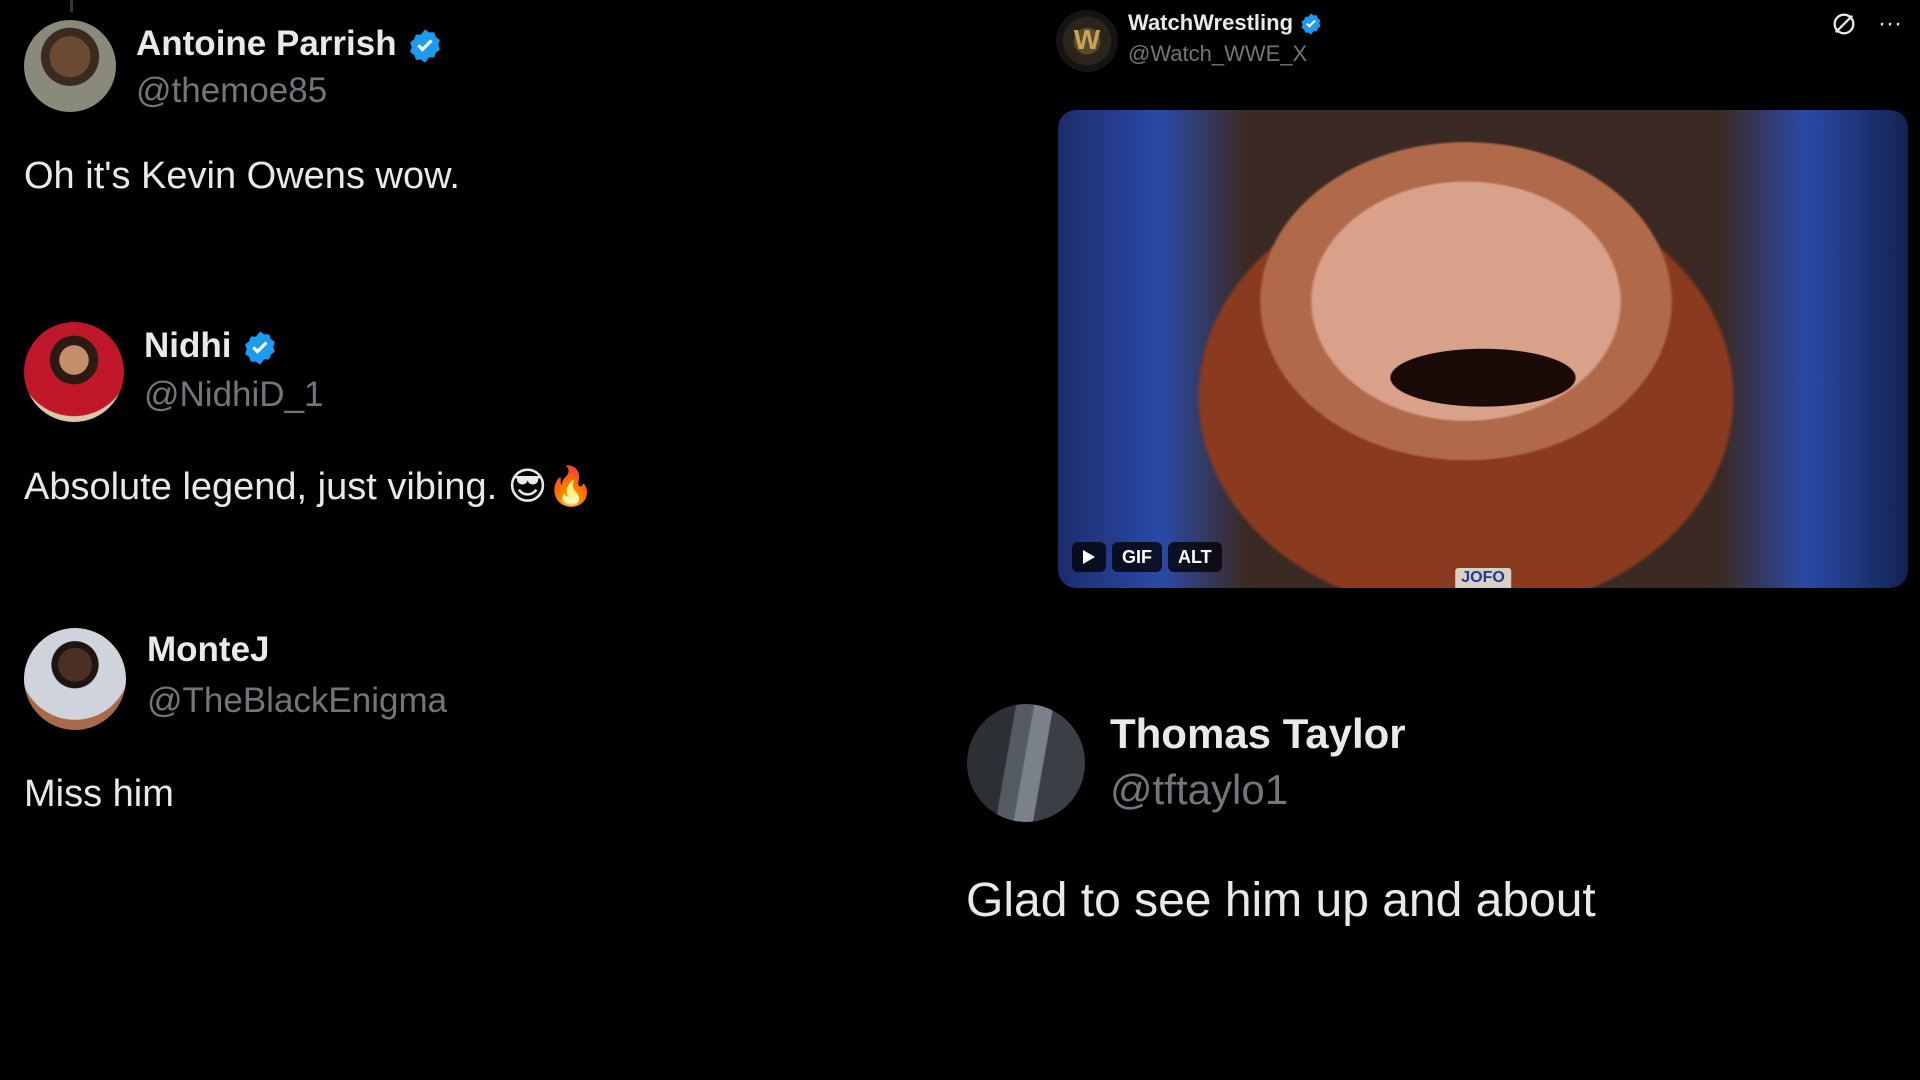 This screenshot has height=1080, width=1920. I want to click on media-controls: GIF ALT, so click(1147, 557).